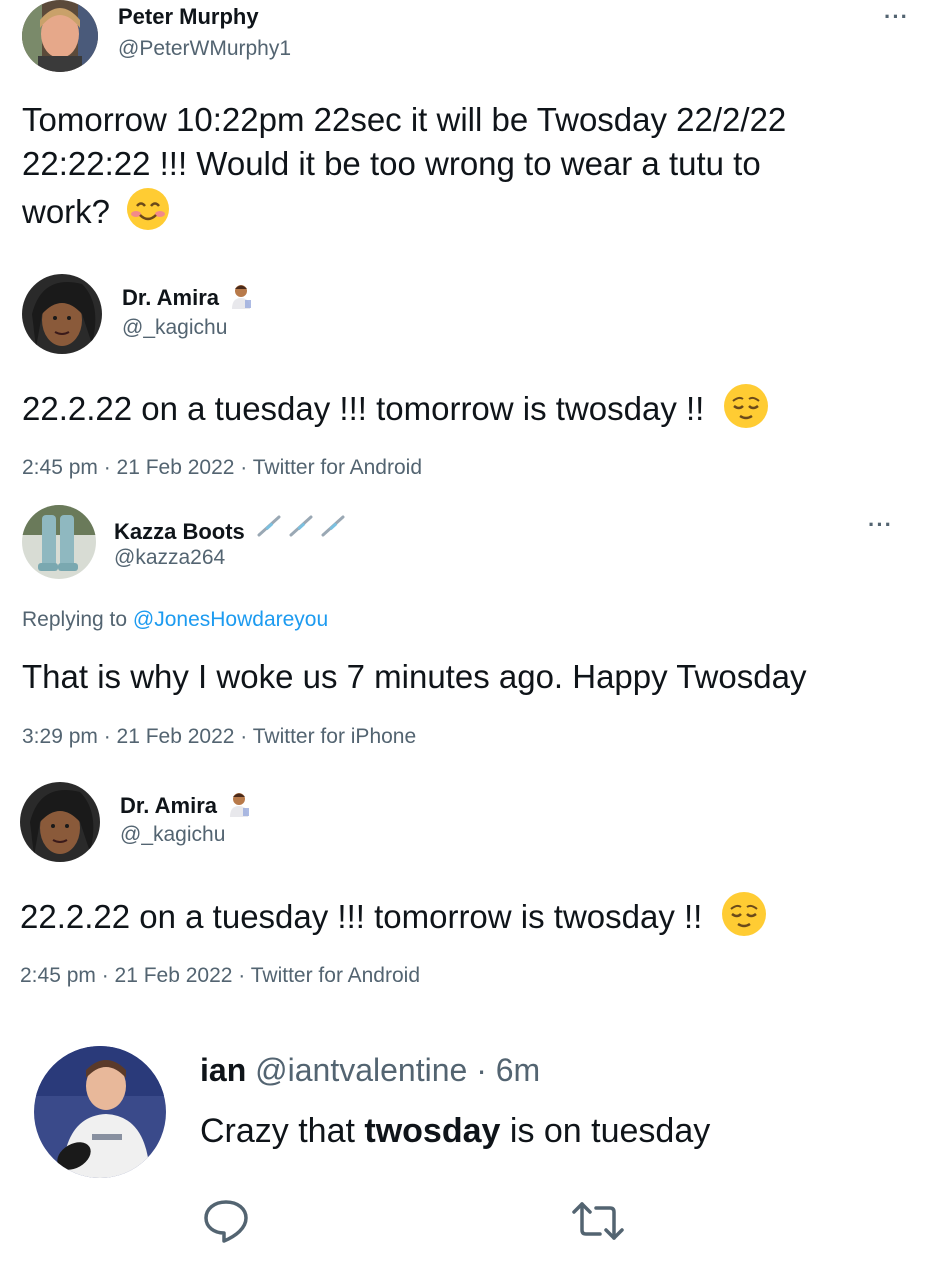 Image resolution: width=930 pixels, height=1270 pixels. Describe the element at coordinates (282, 1131) in the screenshot. I see `tweet-text-fragment: Crazy that` at that location.